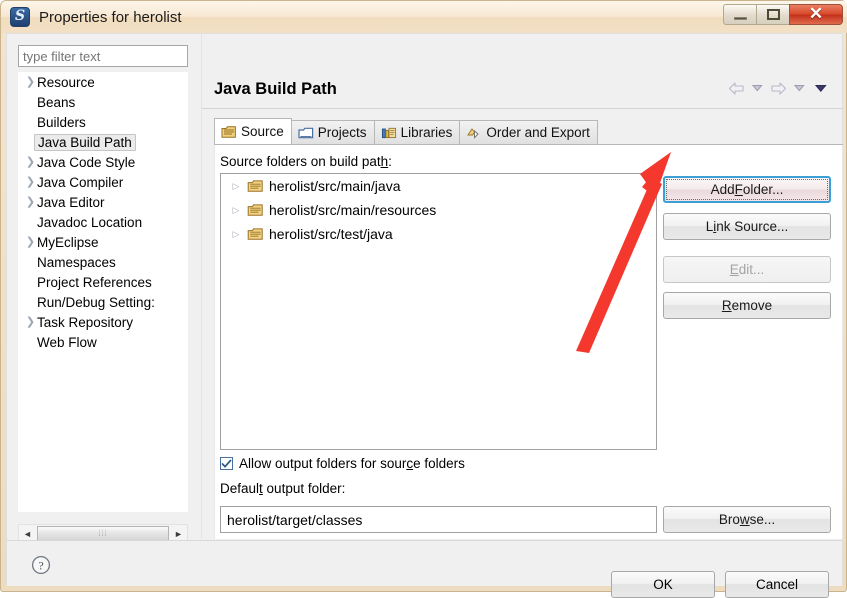 The width and height of the screenshot is (847, 598). What do you see at coordinates (306, 133) in the screenshot?
I see `project-folder-icon` at bounding box center [306, 133].